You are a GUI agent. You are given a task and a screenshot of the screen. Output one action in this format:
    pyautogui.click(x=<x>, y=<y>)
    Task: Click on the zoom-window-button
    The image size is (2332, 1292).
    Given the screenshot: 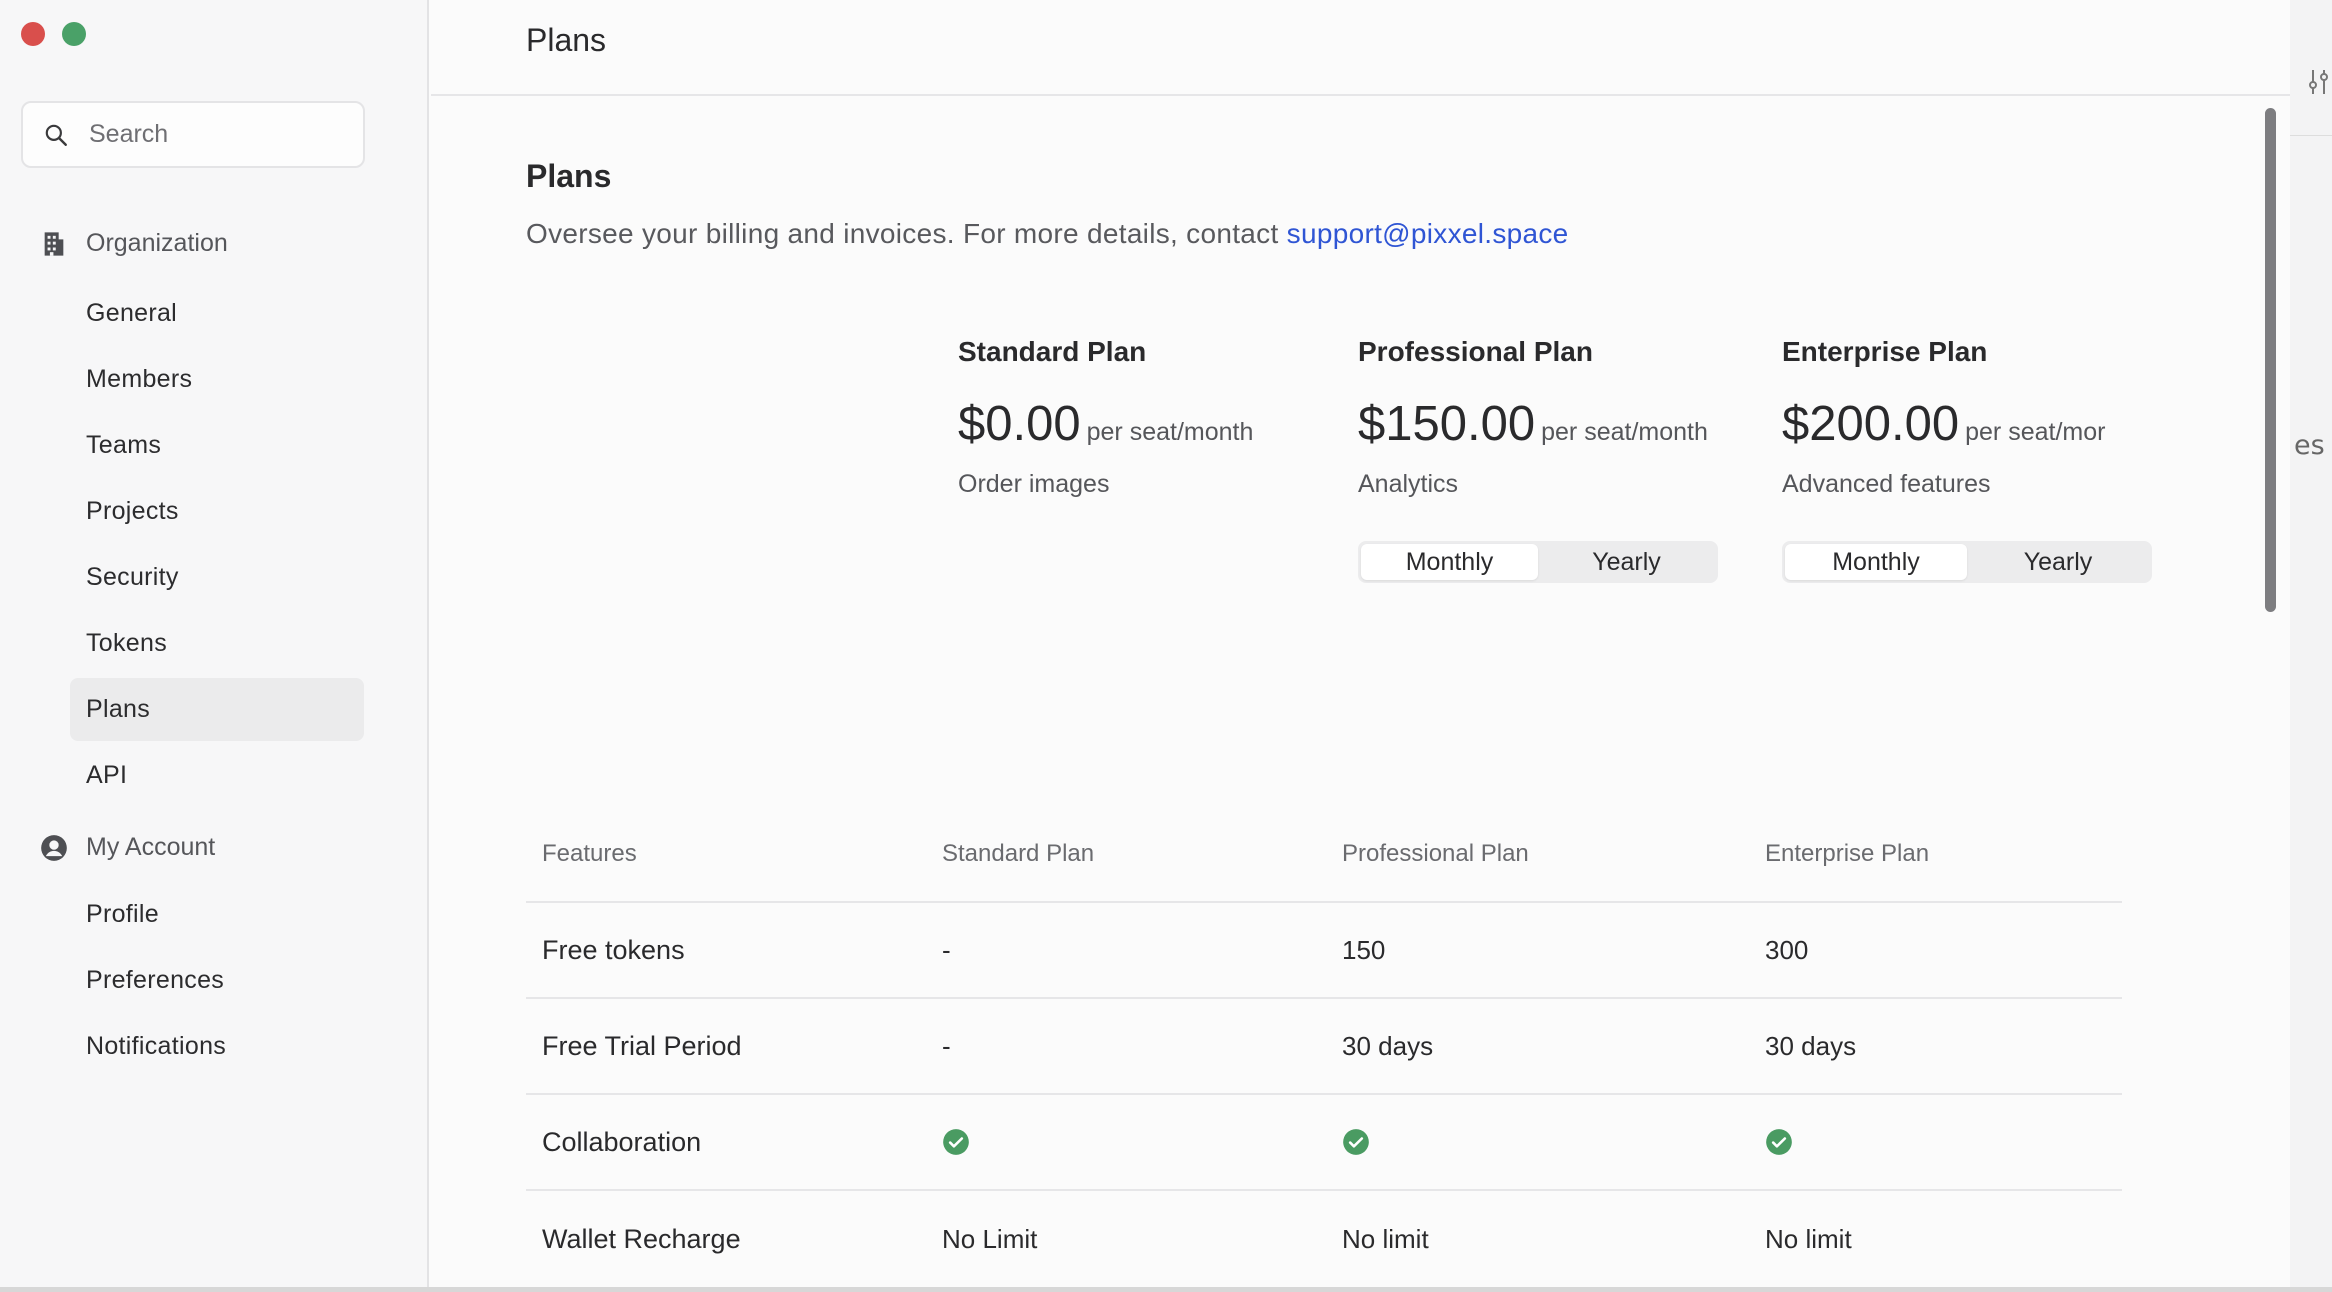 What is the action you would take?
    pyautogui.click(x=74, y=34)
    